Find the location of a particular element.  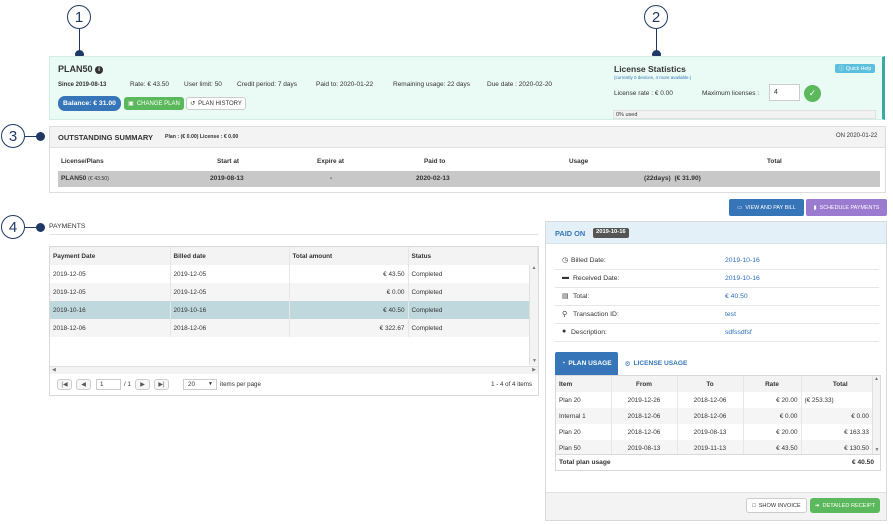

max-licenses-input: 4 is located at coordinates (784, 92).